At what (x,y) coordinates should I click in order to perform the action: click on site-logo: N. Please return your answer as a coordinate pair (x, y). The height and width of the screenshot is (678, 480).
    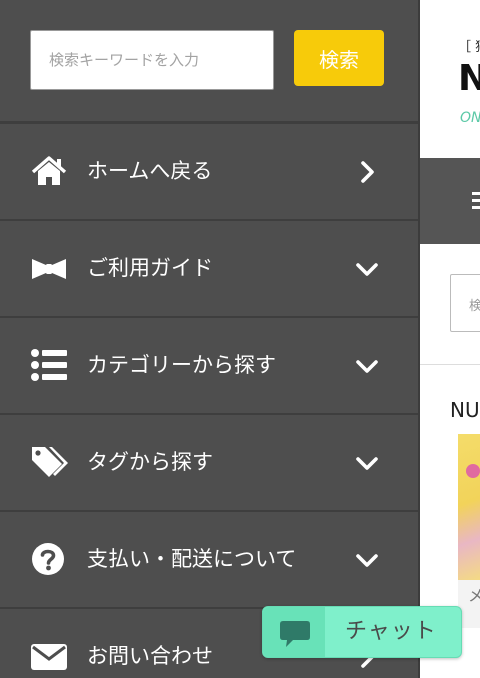
    Looking at the image, I should click on (469, 78).